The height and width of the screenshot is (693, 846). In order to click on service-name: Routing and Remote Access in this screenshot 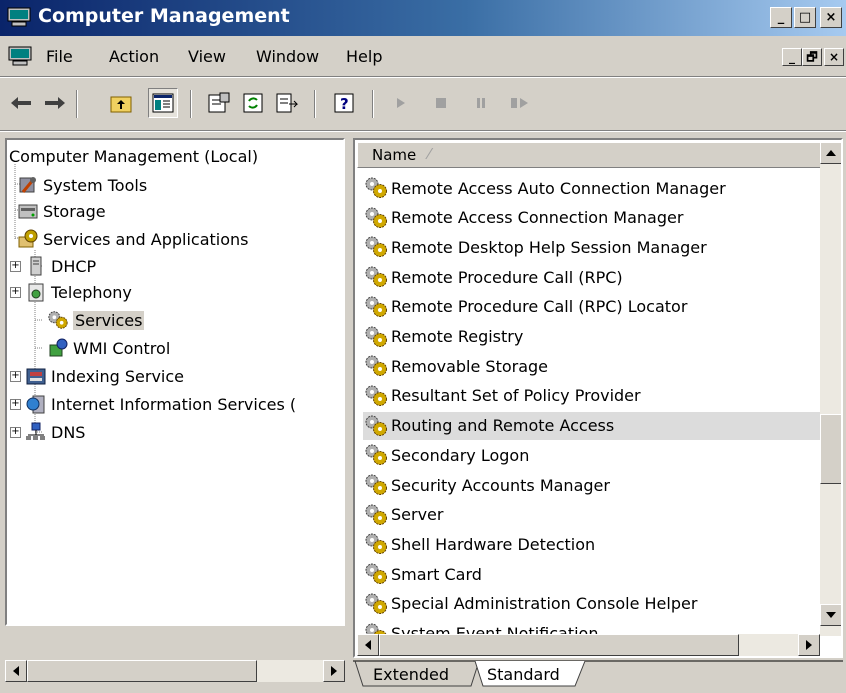, I will do `click(503, 426)`.